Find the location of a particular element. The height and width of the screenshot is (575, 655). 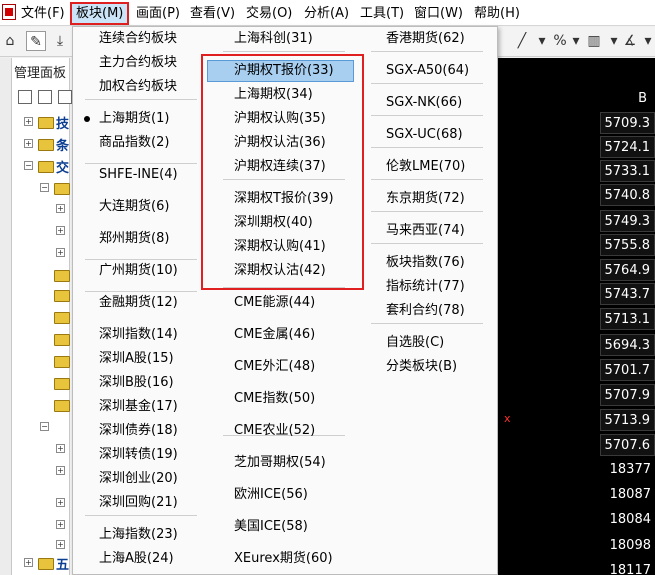

menu-analysis: 分析(A) is located at coordinates (326, 14).